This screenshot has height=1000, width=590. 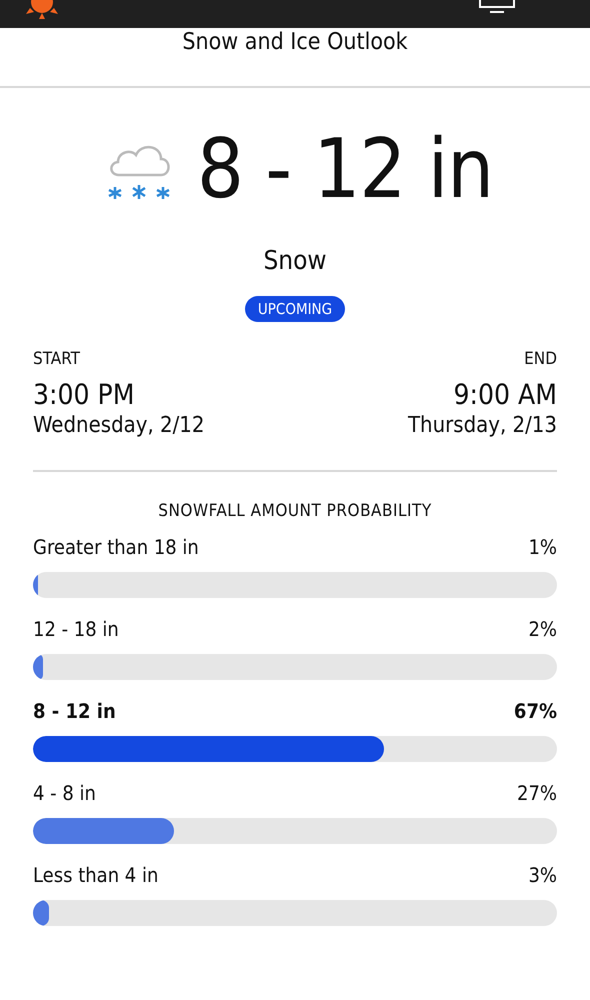 I want to click on probability-value: 1%, so click(x=542, y=547).